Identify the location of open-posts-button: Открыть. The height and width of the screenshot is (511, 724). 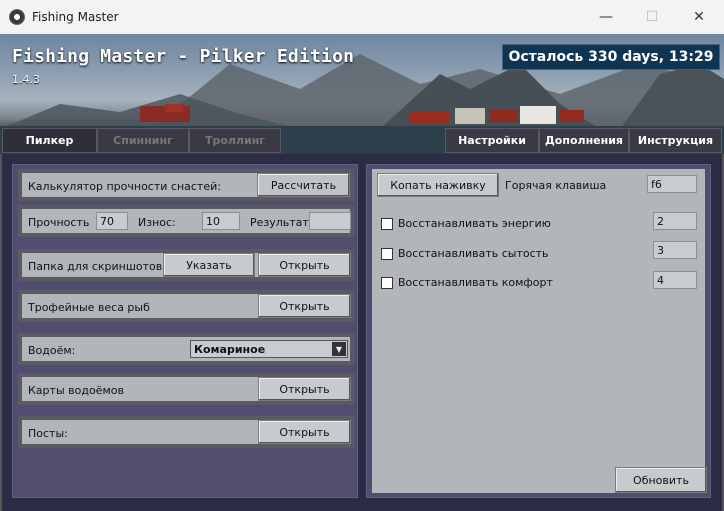
(304, 432).